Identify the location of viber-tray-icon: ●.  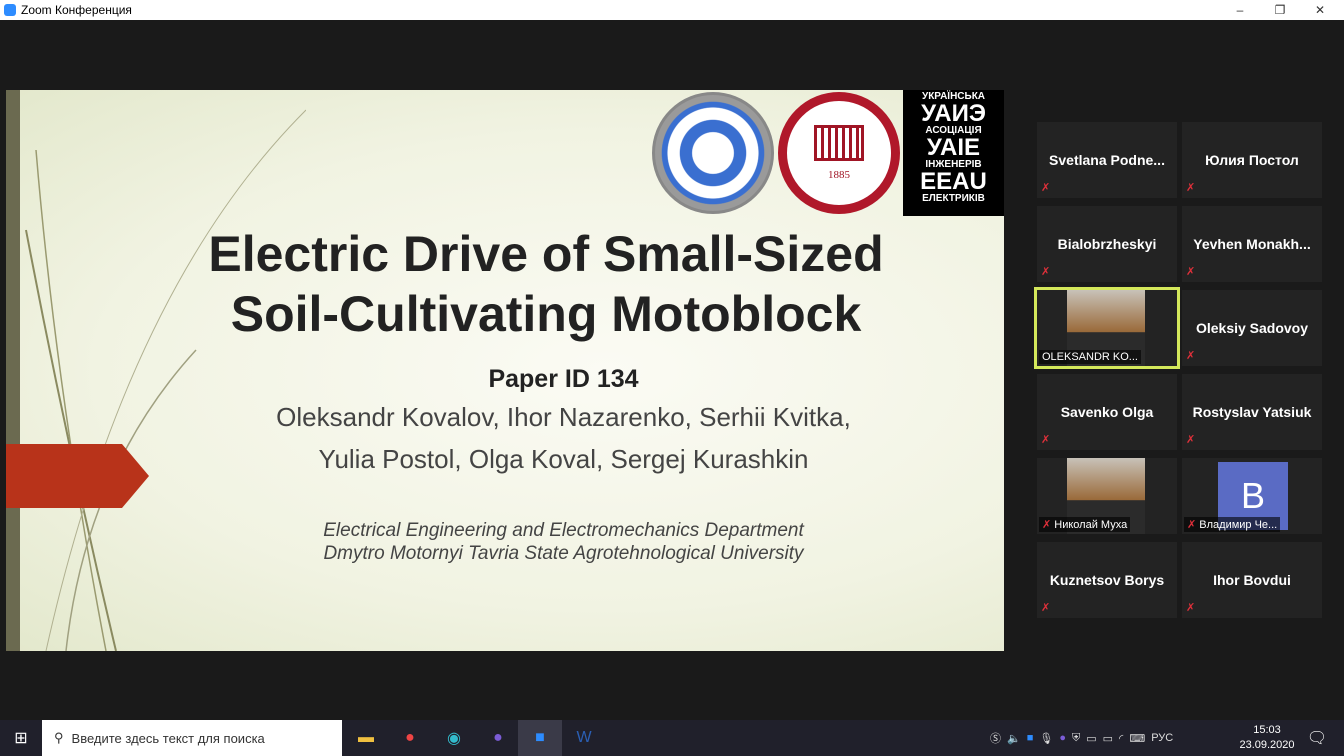
(1062, 738).